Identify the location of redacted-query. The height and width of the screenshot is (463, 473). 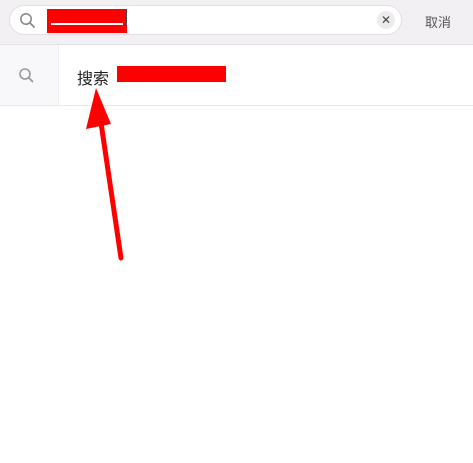
(87, 21).